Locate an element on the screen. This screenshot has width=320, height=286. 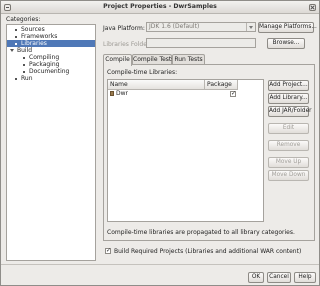
compile-libraries-heading: Compile-time Libraries: is located at coordinates (142, 72).